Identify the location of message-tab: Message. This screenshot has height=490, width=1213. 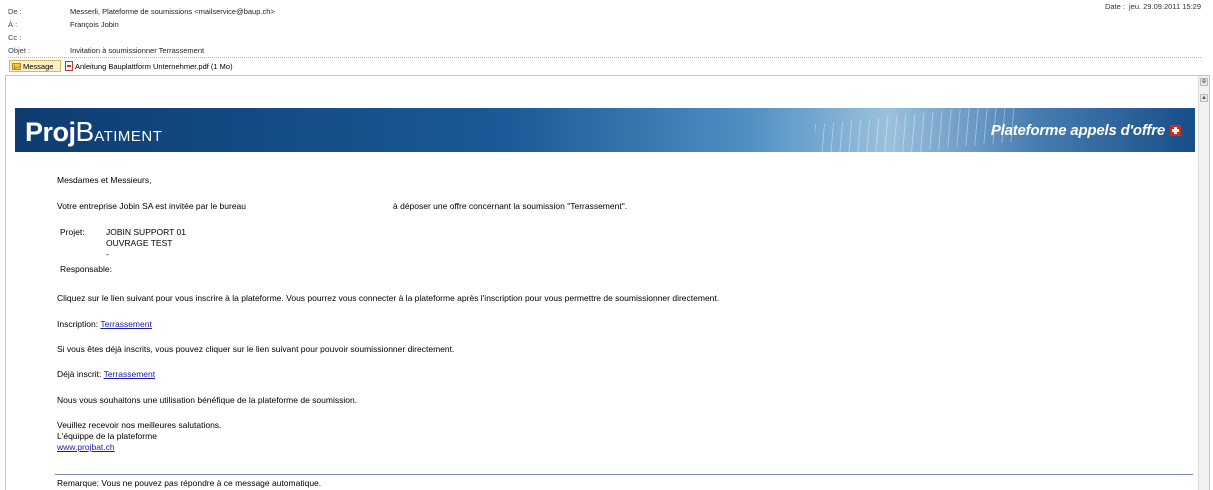
(35, 66).